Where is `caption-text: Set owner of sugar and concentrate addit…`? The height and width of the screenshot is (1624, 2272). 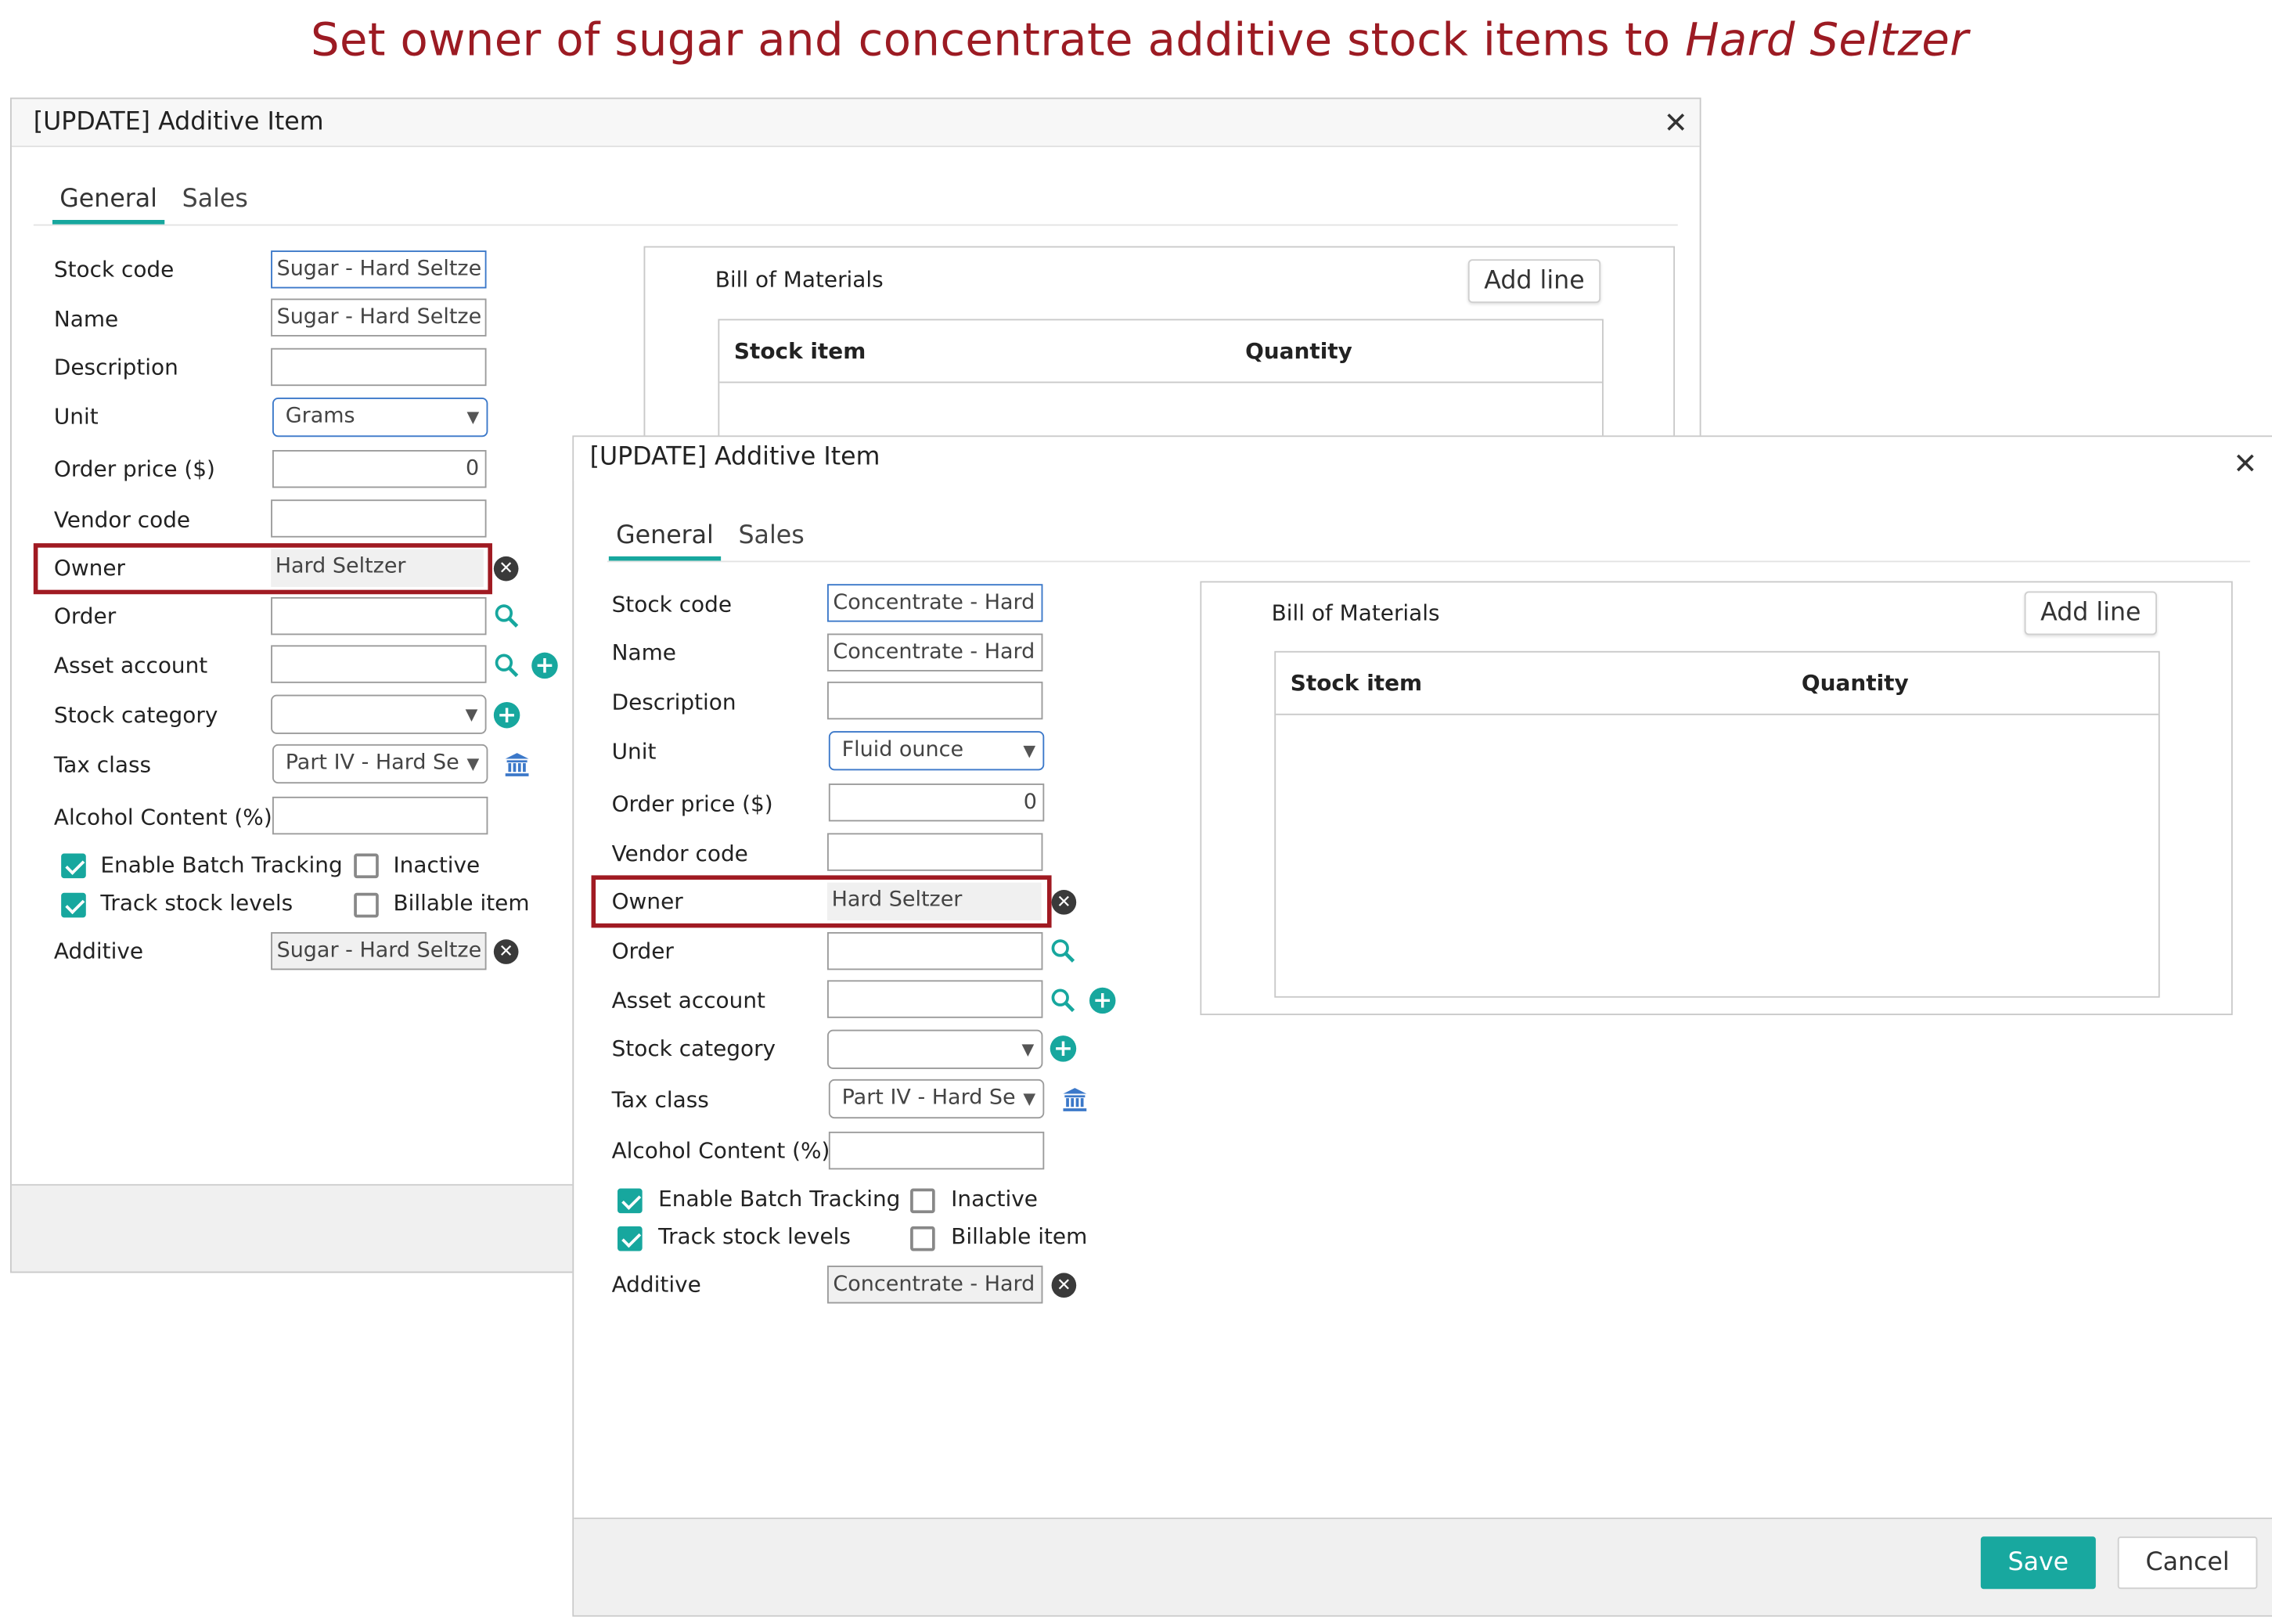
caption-text: Set owner of sugar and concentrate addit… is located at coordinates (998, 40).